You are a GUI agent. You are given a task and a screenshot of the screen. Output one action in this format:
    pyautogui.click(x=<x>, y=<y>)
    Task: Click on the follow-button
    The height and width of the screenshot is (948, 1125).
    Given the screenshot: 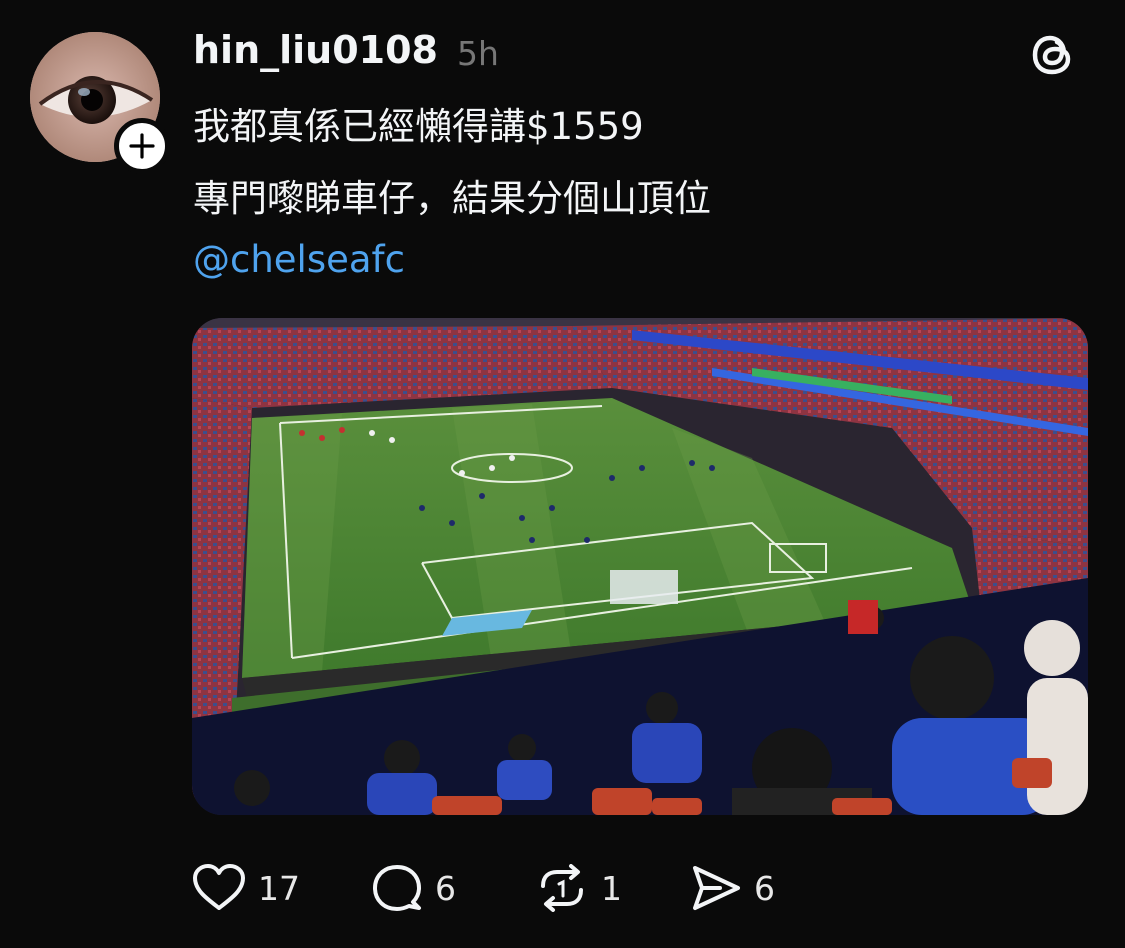 What is the action you would take?
    pyautogui.click(x=142, y=146)
    